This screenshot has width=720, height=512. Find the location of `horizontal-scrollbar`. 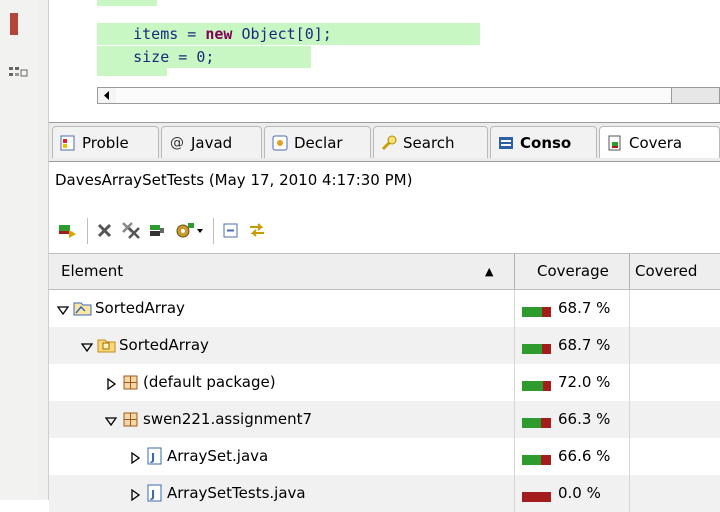

horizontal-scrollbar is located at coordinates (408, 95).